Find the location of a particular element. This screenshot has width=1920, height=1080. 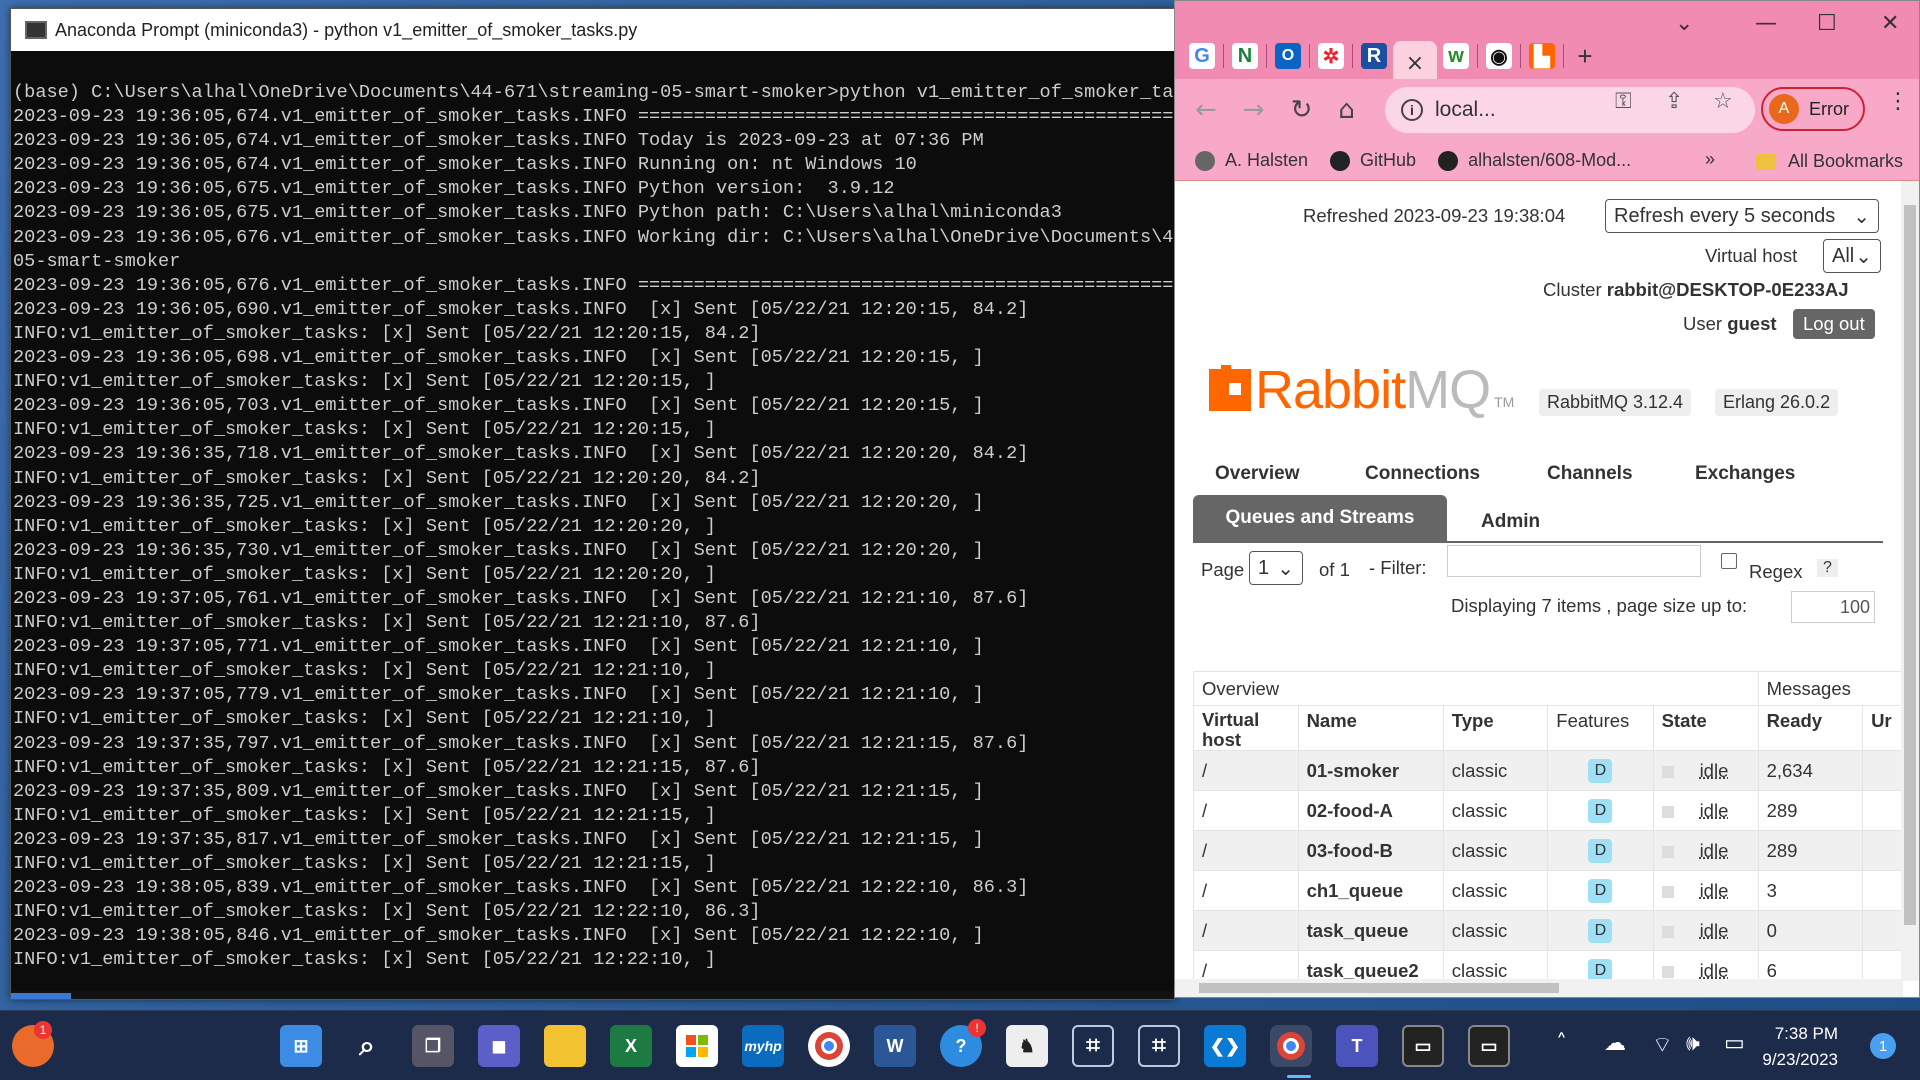

queue-name-link: ch1_queue is located at coordinates (1370, 890).